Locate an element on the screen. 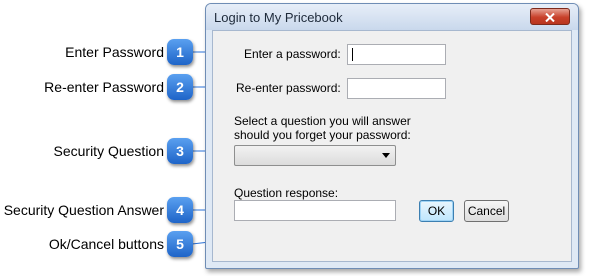  password-label: Enter a password: is located at coordinates (292, 54).